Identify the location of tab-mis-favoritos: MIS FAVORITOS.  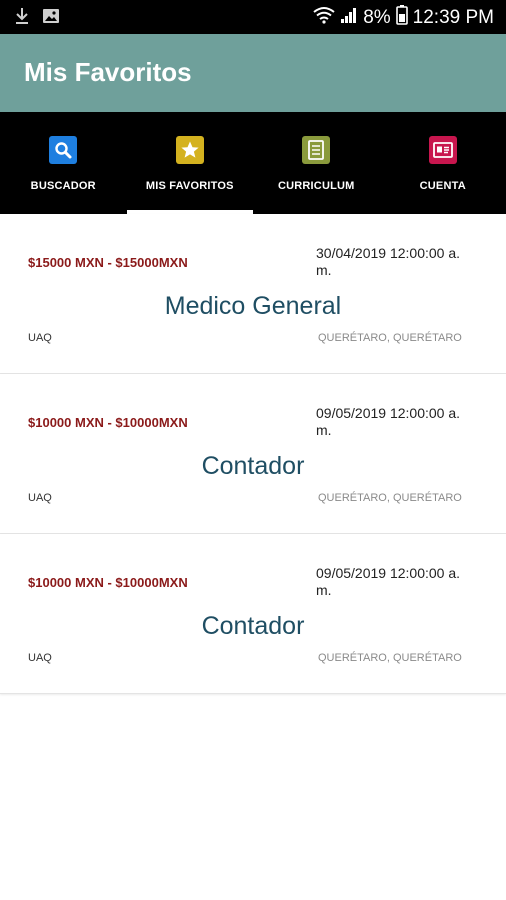
(189, 163).